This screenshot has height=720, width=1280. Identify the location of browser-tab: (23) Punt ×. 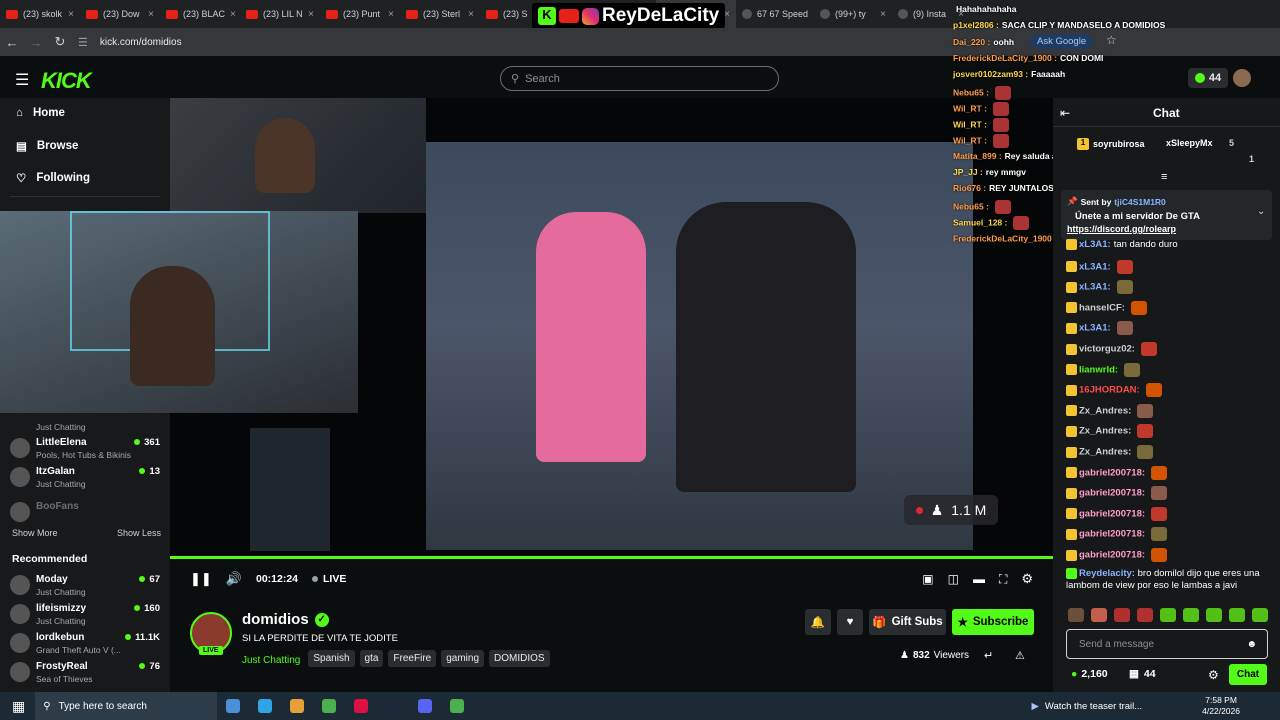
(360, 14).